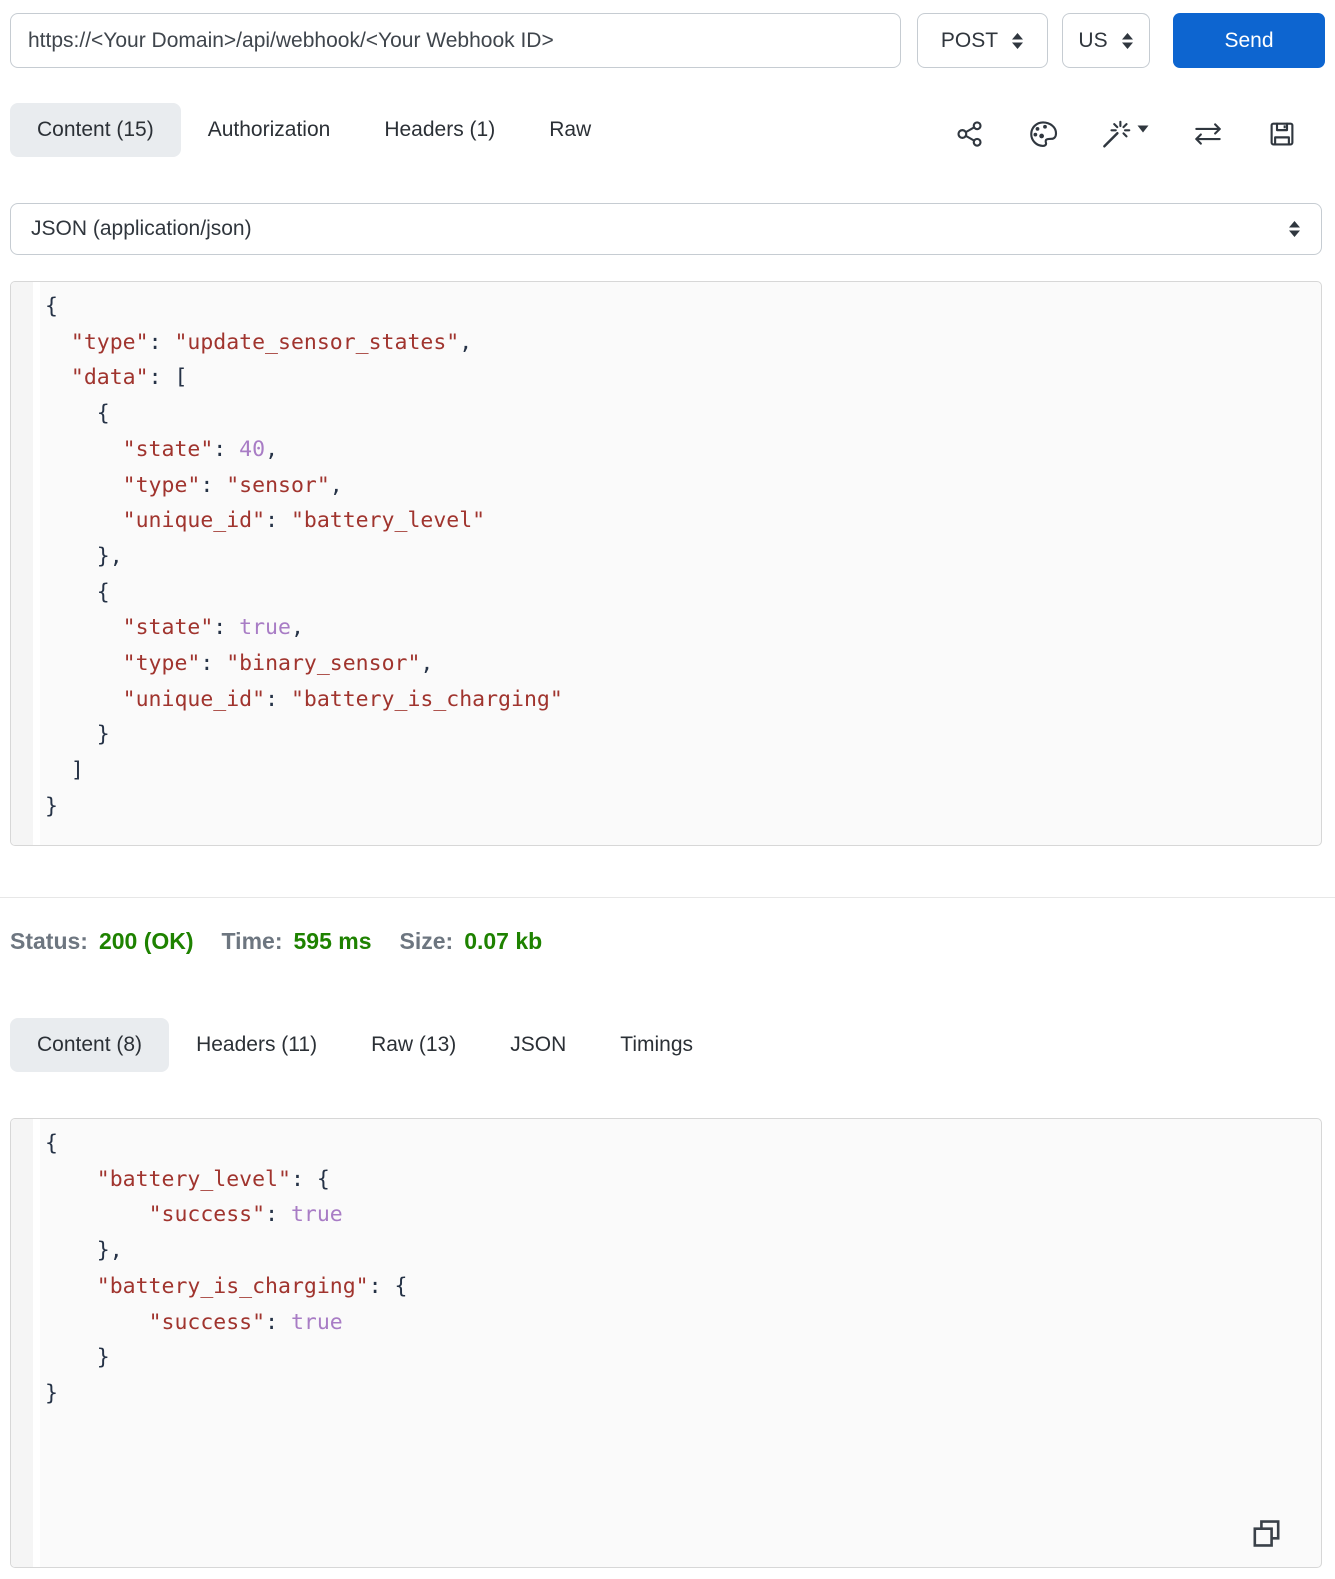 The width and height of the screenshot is (1335, 1579). What do you see at coordinates (200, 449) in the screenshot?
I see `code-line: "state": 40,` at bounding box center [200, 449].